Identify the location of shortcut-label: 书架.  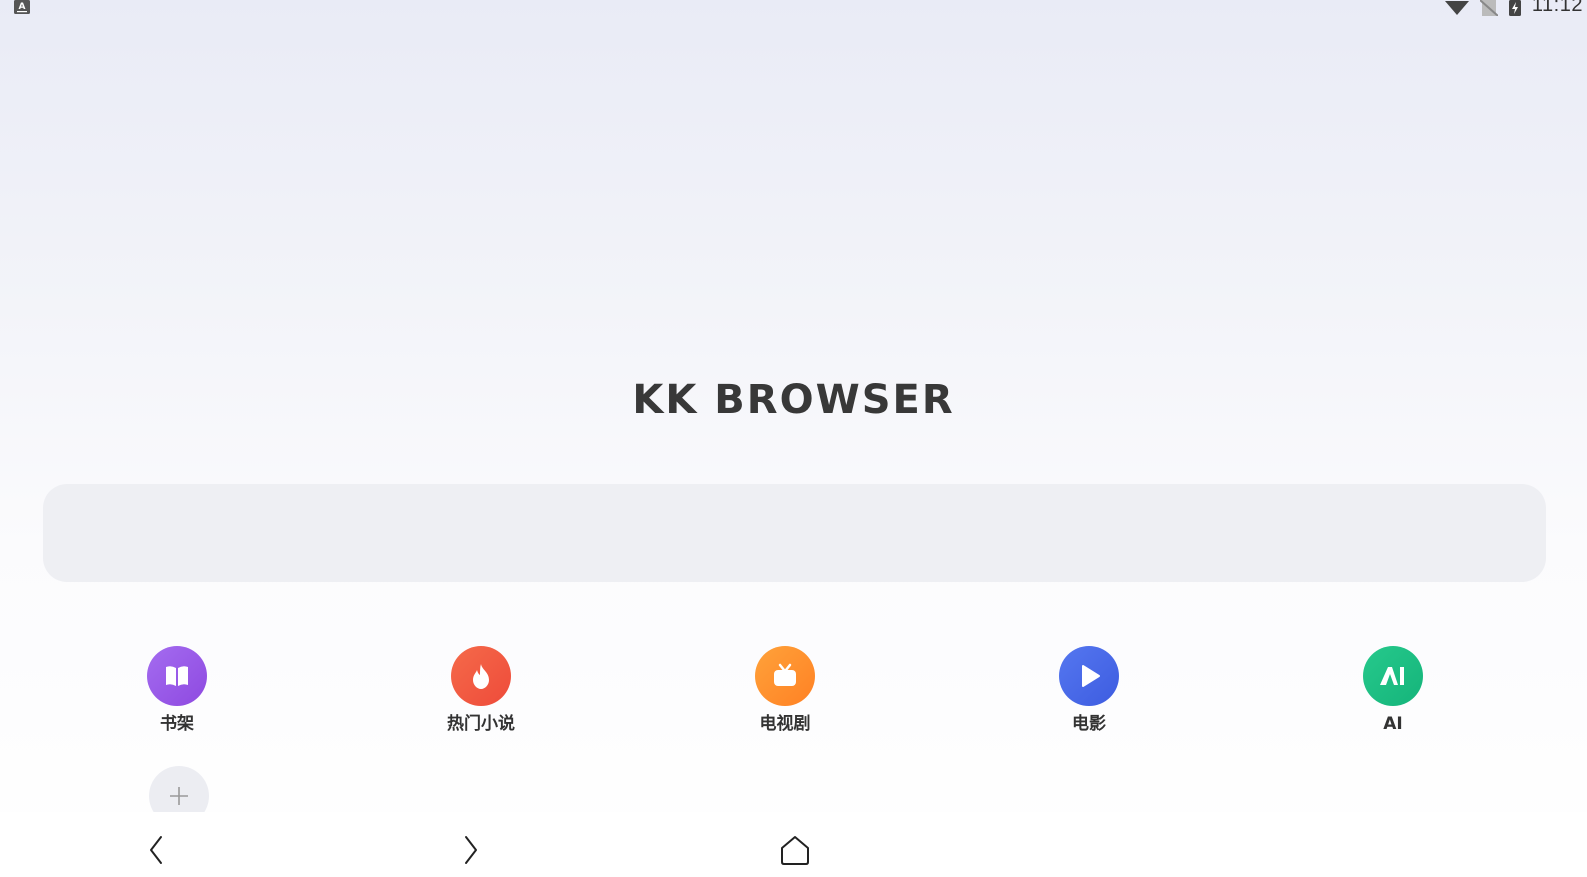
(177, 724).